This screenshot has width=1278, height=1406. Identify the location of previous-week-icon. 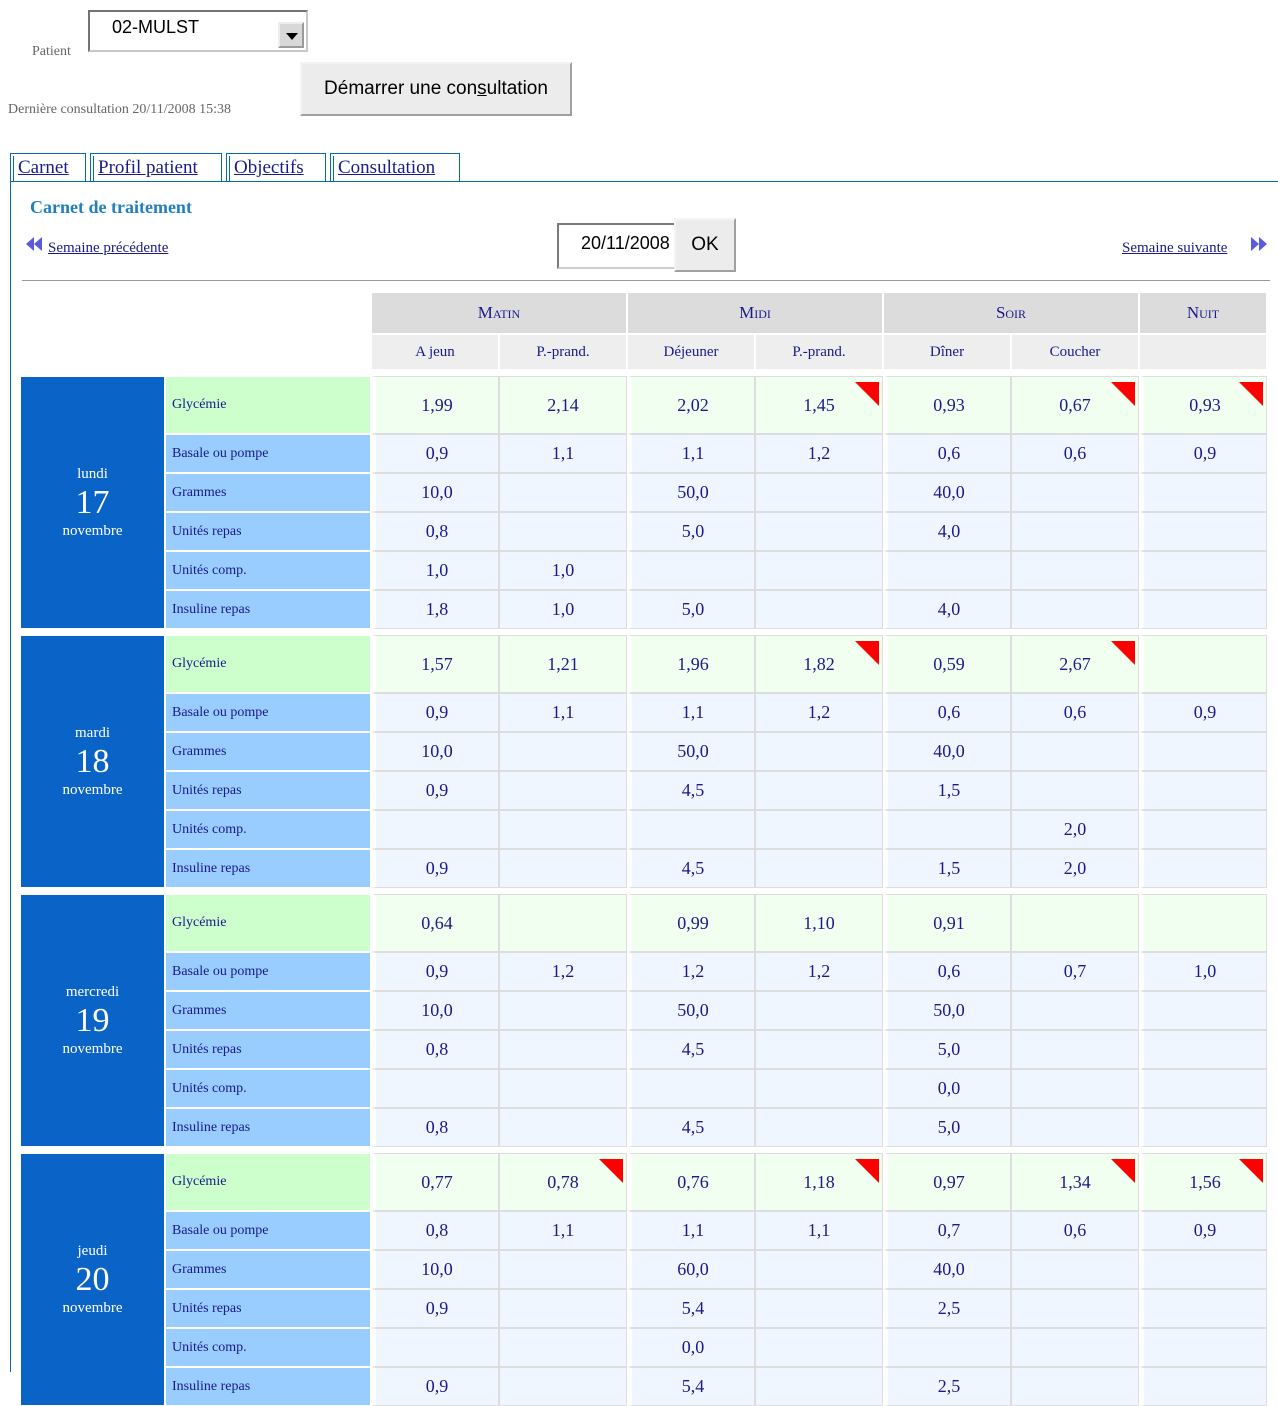
(34, 244).